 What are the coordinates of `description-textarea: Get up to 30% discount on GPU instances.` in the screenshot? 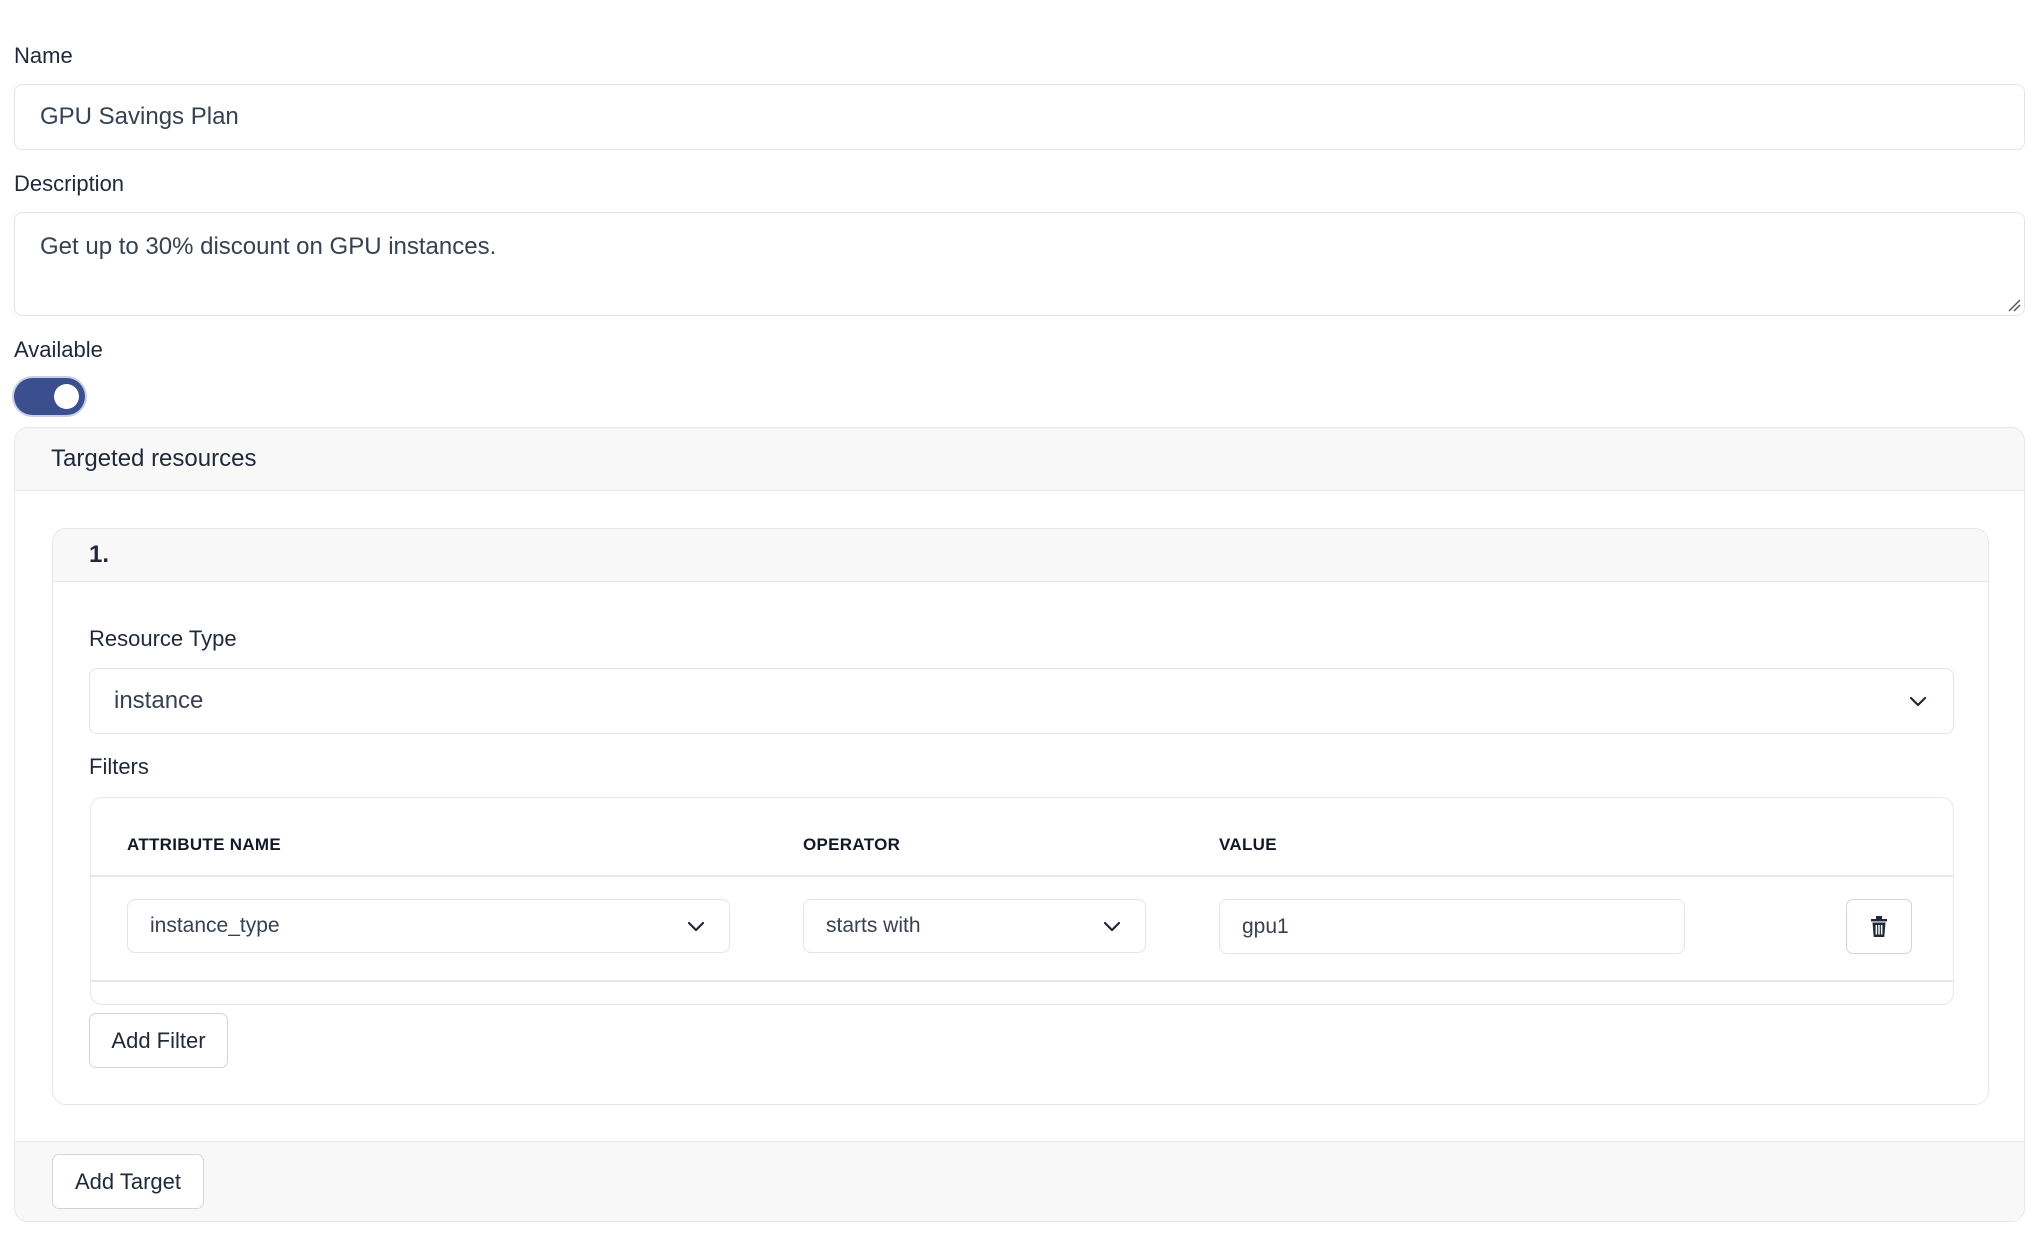 It's located at (1019, 264).